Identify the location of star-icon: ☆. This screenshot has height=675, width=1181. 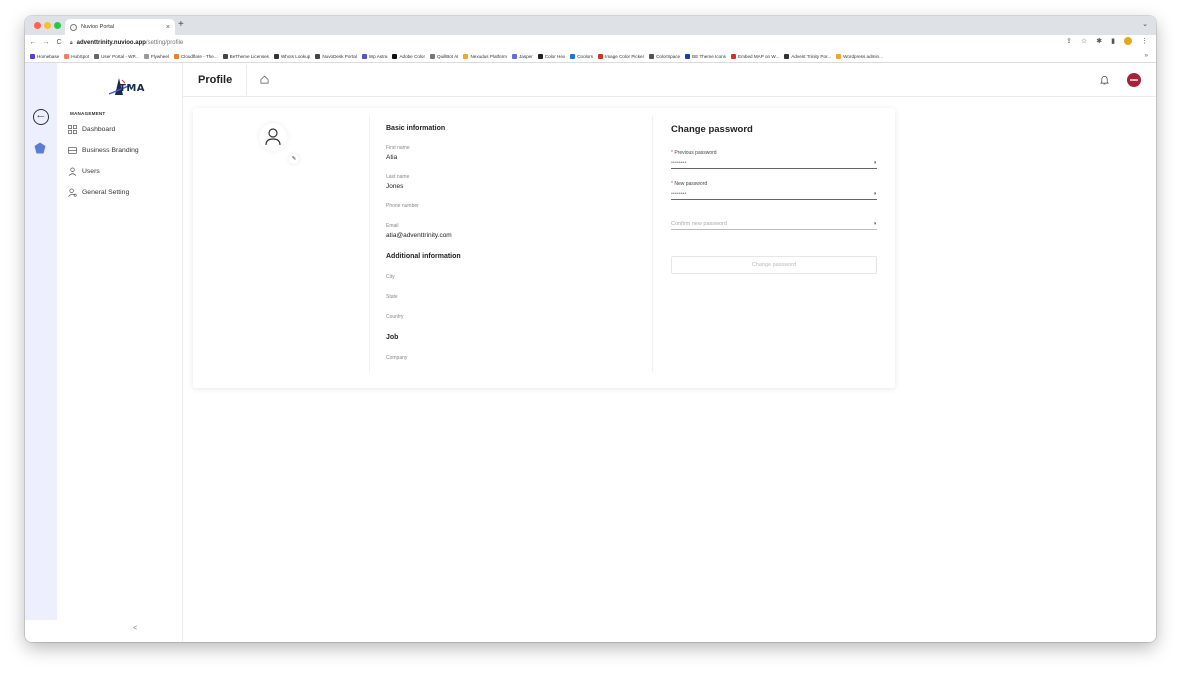
(1084, 41).